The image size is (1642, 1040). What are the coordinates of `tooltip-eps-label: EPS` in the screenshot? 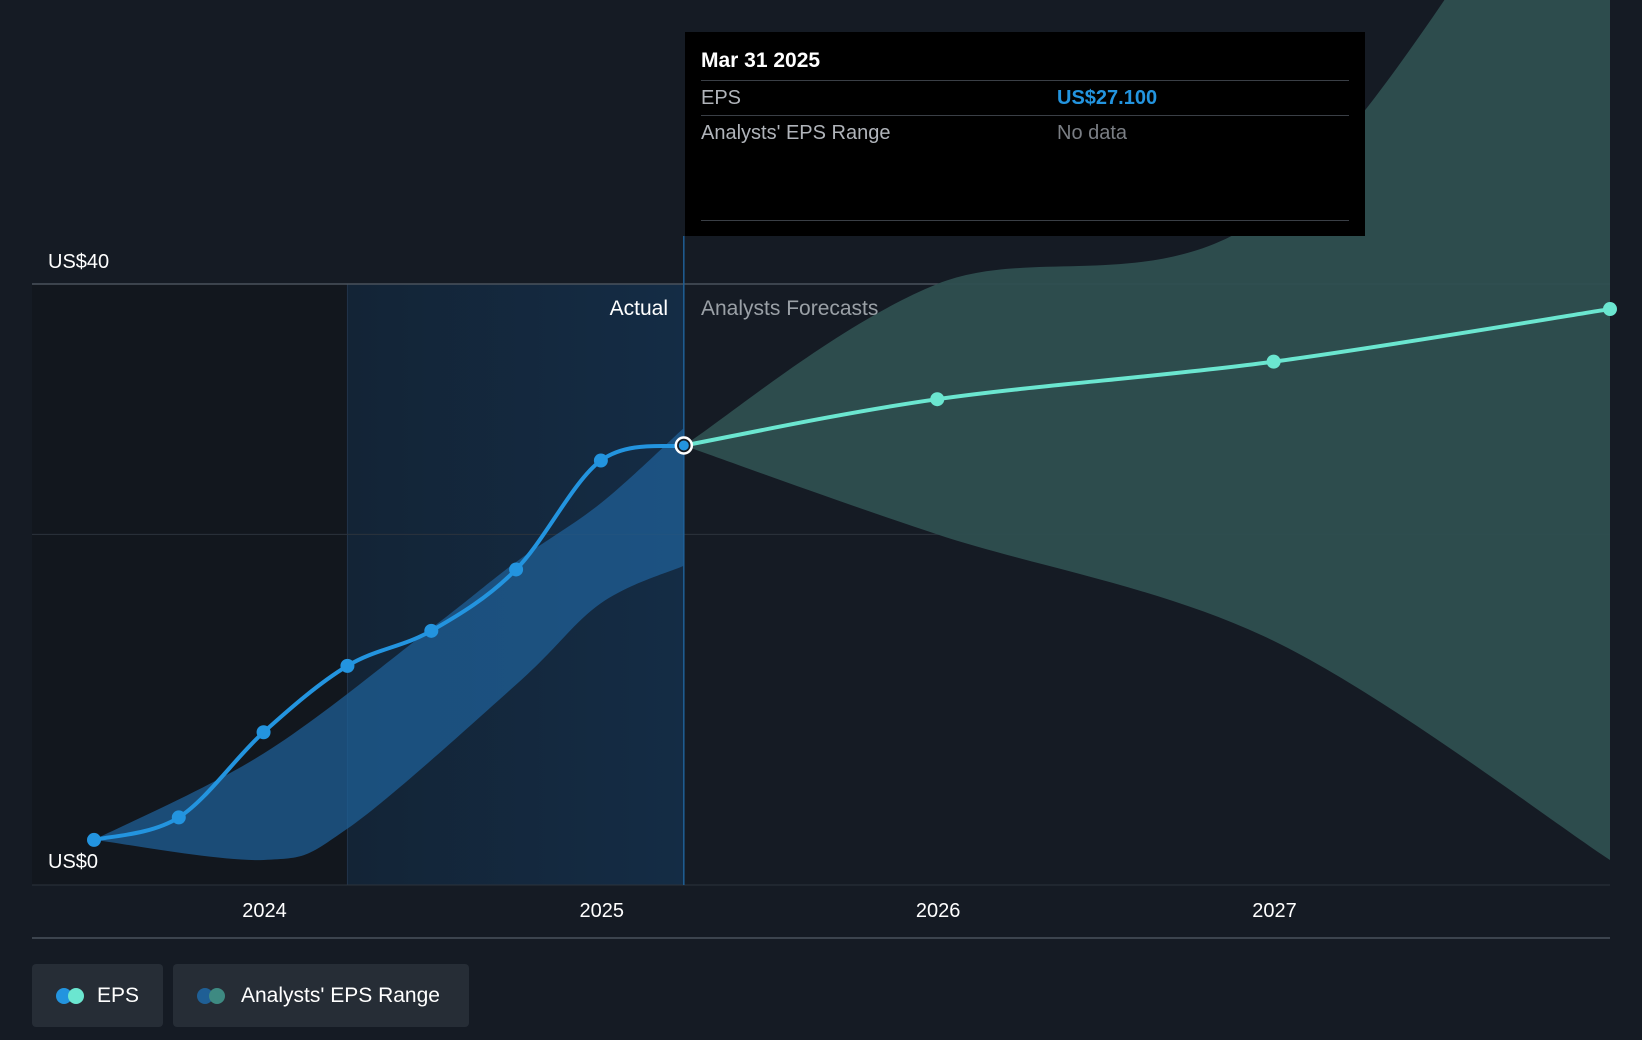 It's located at (721, 97).